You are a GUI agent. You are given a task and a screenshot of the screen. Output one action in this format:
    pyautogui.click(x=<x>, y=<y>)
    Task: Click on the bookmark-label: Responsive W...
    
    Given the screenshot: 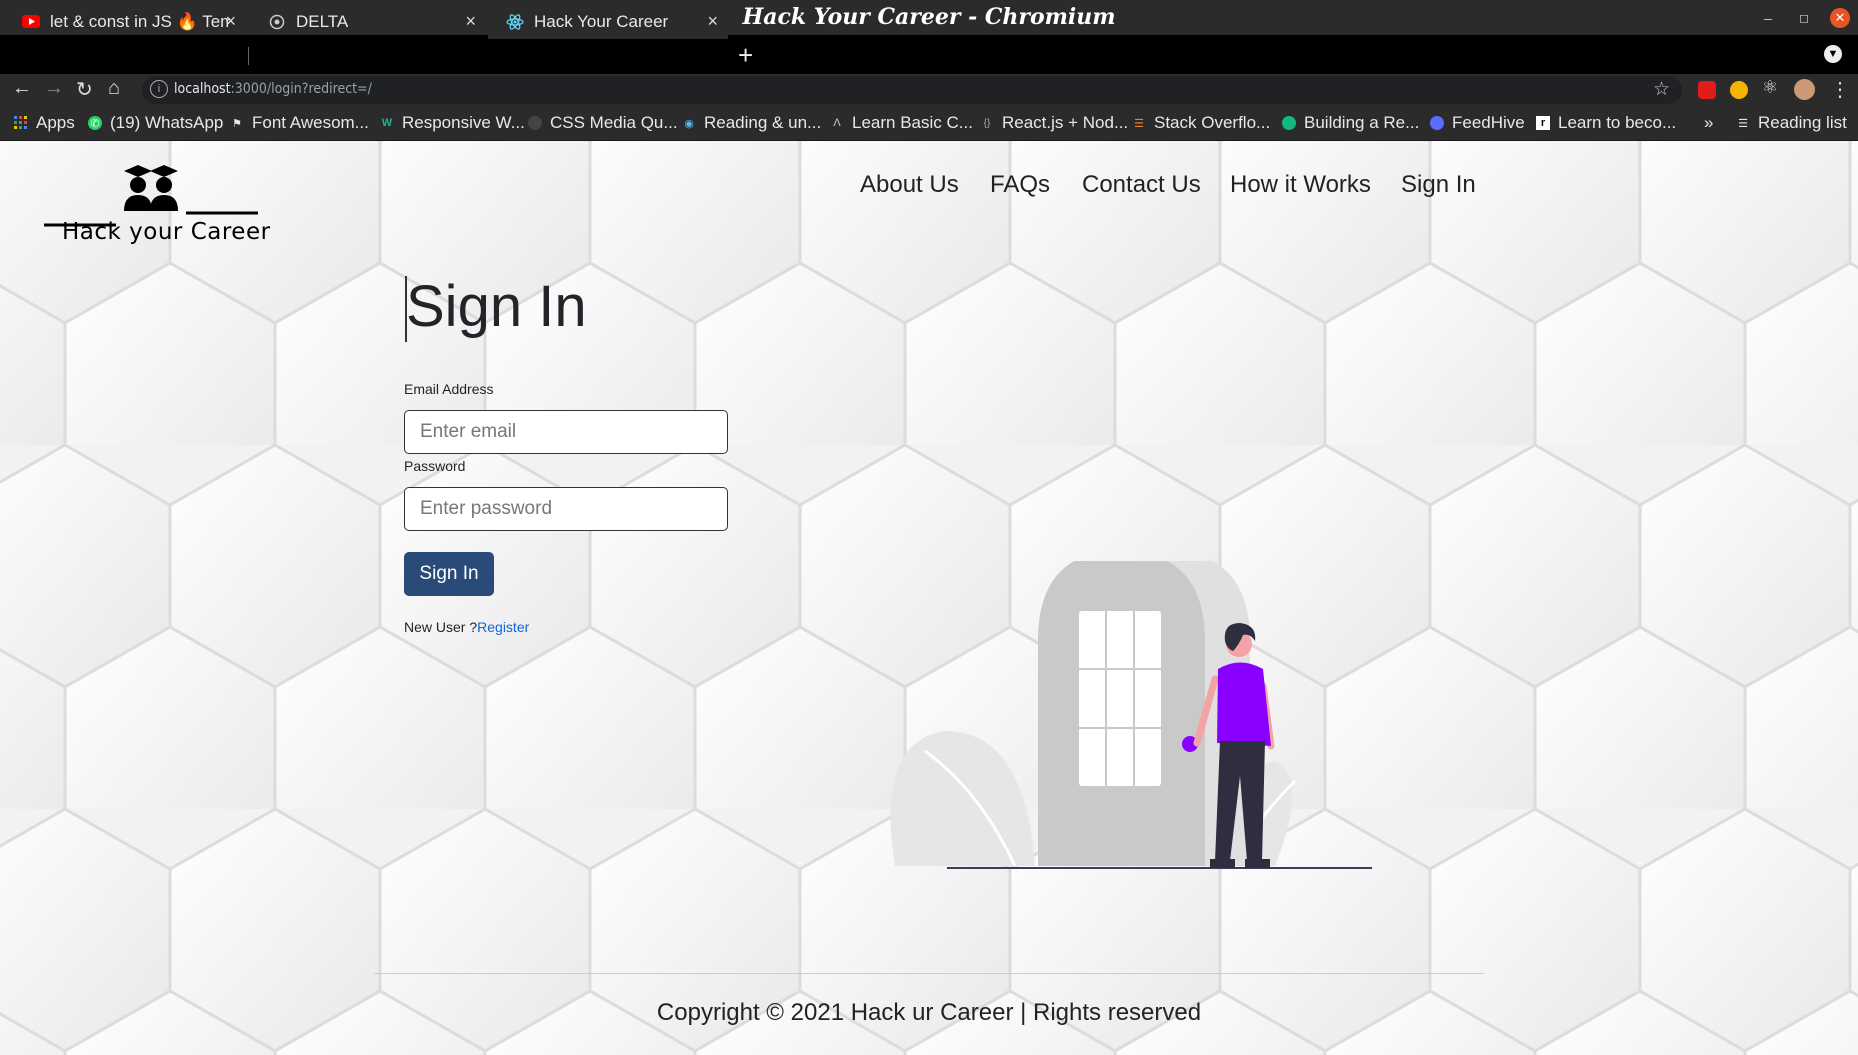 What is the action you would take?
    pyautogui.click(x=463, y=122)
    